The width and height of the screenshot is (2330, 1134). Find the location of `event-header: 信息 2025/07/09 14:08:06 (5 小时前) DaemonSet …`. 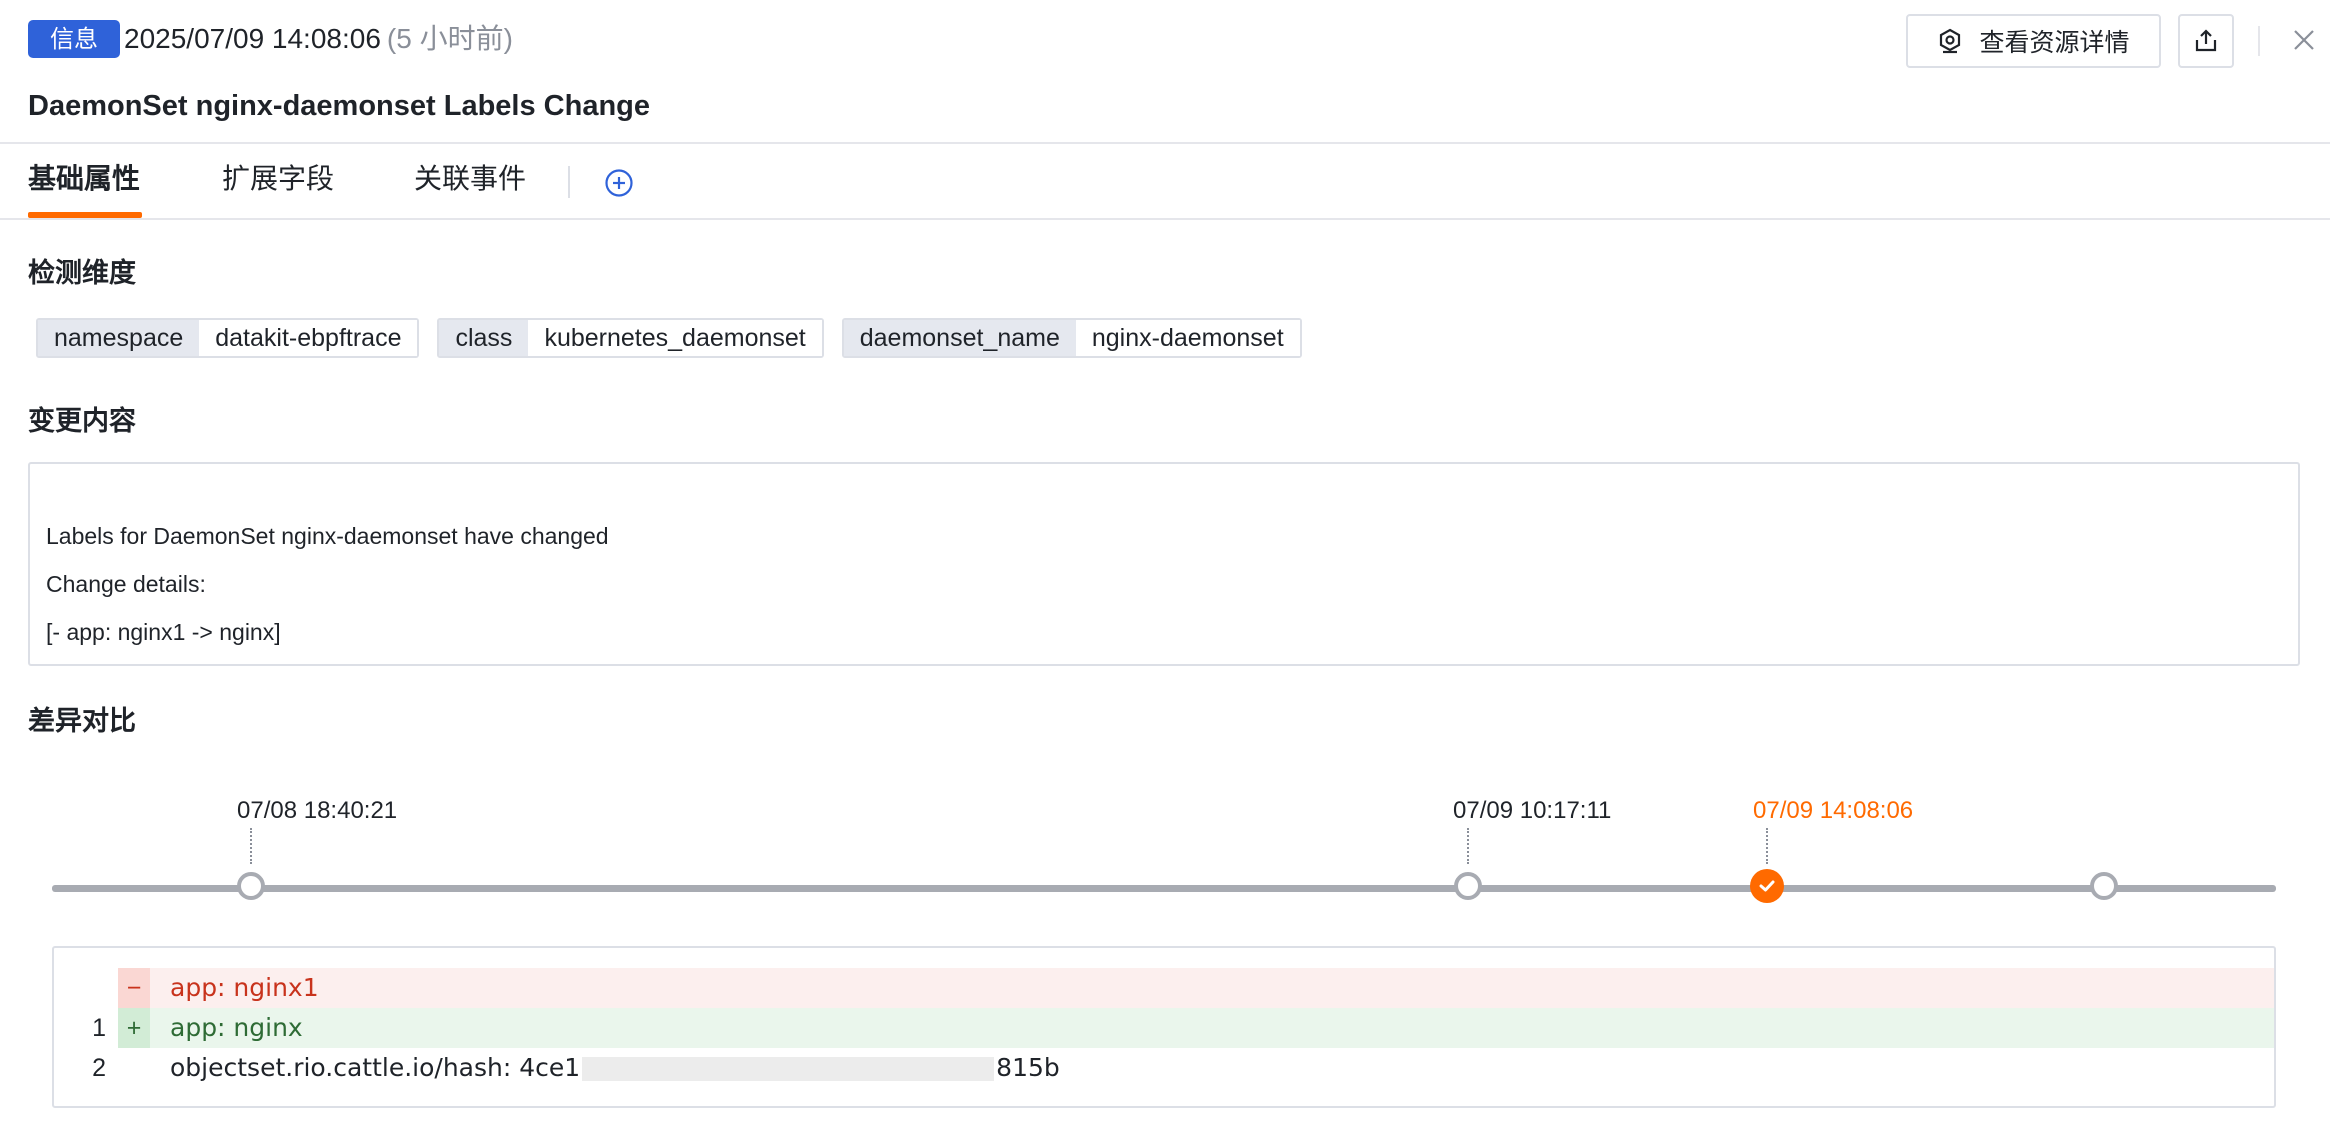

event-header: 信息 2025/07/09 14:08:06 (5 小时前) DaemonSet … is located at coordinates (1165, 72).